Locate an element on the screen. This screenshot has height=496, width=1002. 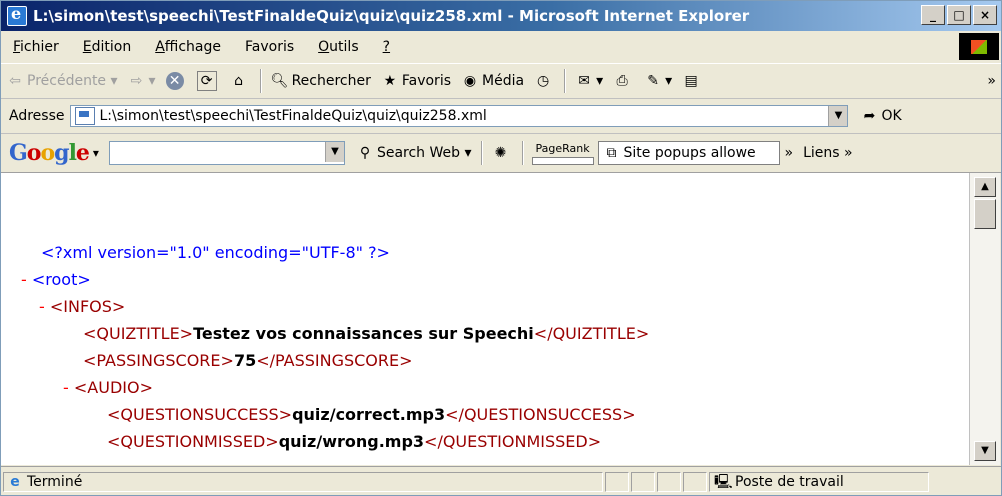
scroll-thumb is located at coordinates (985, 214).